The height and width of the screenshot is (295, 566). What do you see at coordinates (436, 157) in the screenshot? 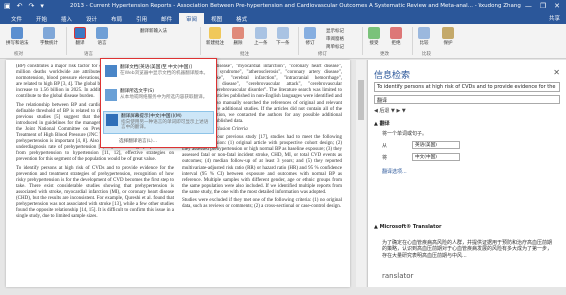
I see `to-language-select: 中文(中国)` at bounding box center [436, 157].